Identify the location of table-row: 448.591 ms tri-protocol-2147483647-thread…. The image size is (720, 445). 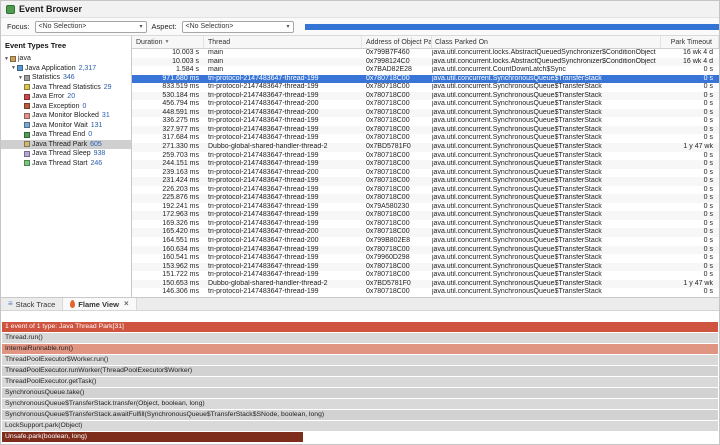
(425, 113).